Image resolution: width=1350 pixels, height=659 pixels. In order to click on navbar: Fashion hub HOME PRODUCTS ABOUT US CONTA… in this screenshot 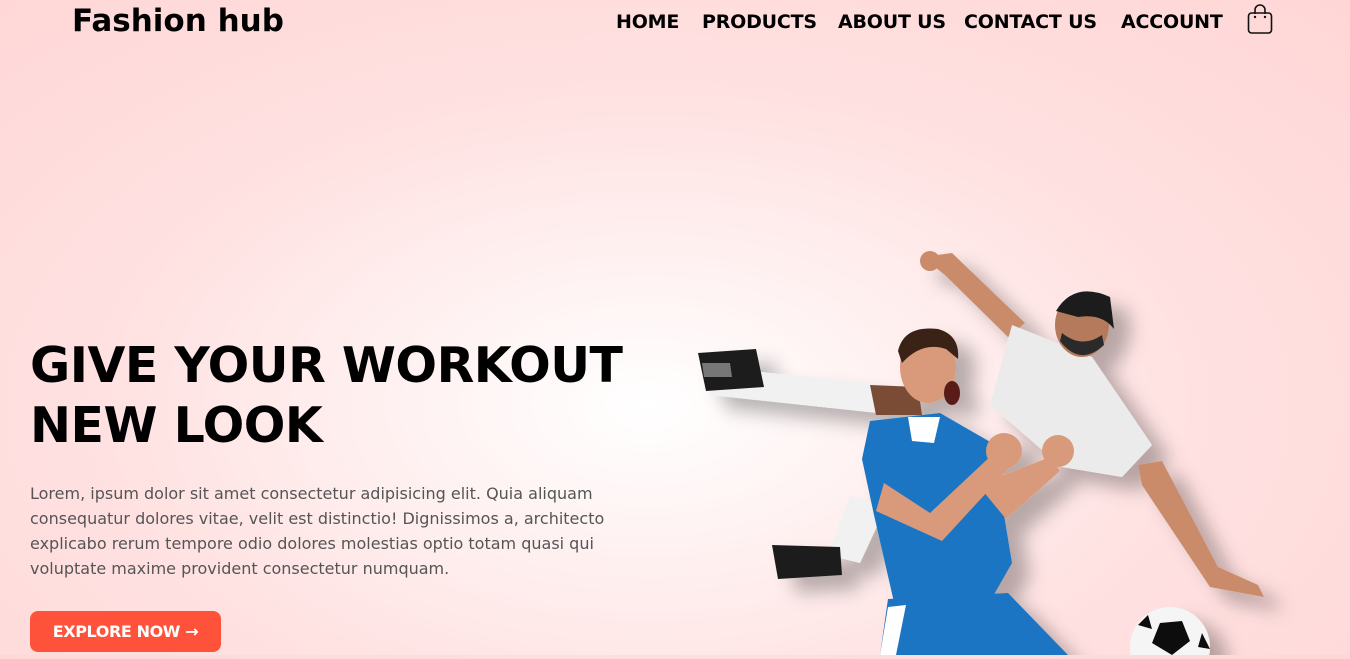, I will do `click(675, 22)`.